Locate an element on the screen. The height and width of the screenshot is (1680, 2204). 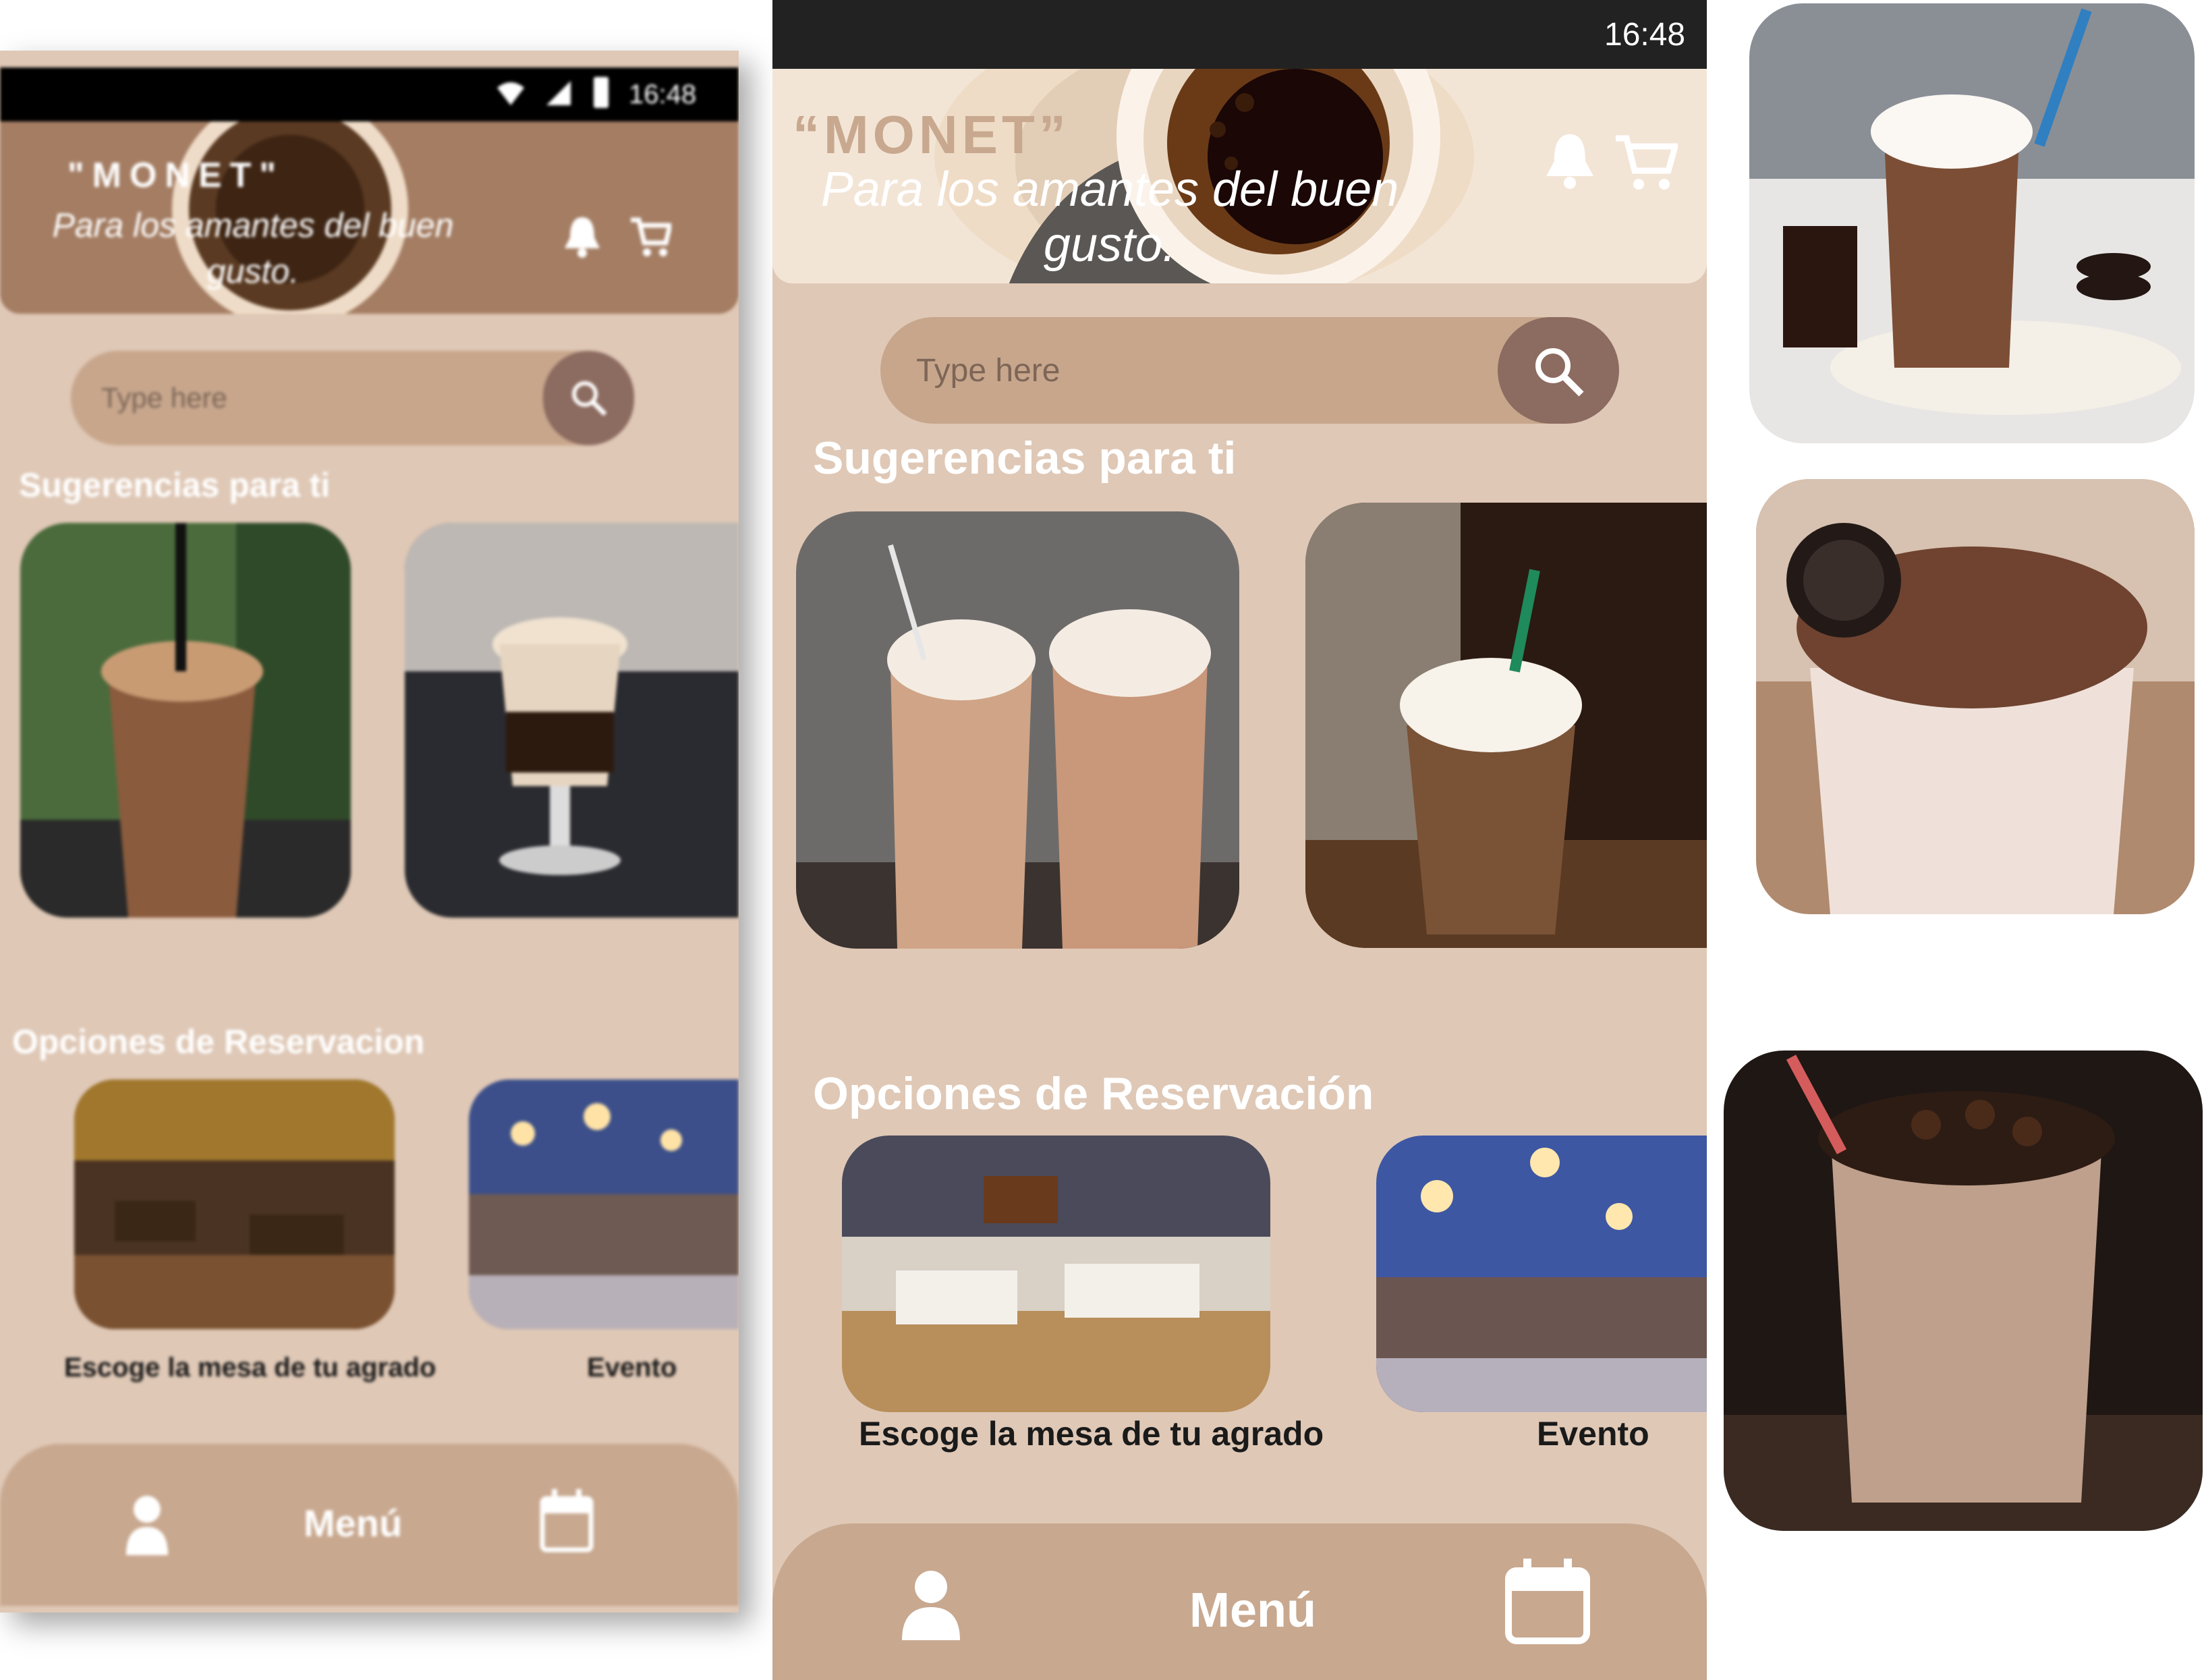
header: "MONET" Para los amantes del buen gusto. is located at coordinates (369, 217).